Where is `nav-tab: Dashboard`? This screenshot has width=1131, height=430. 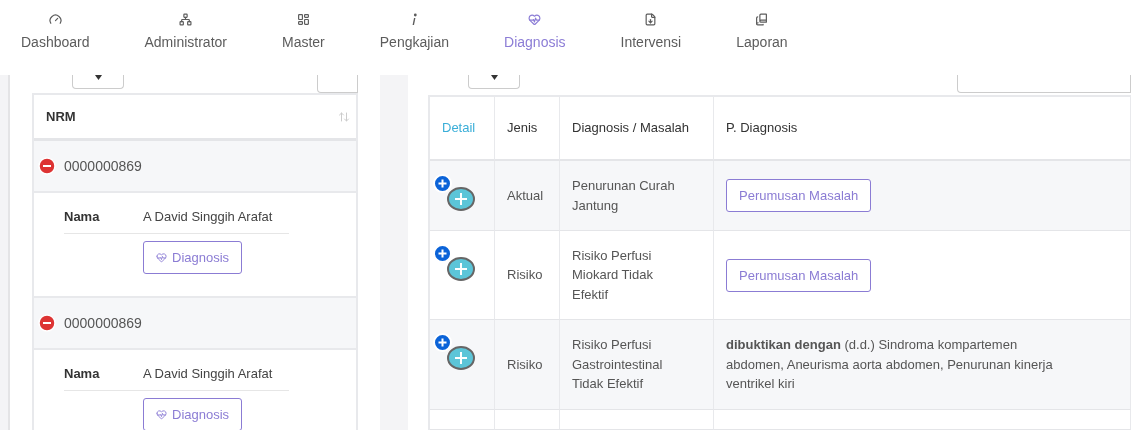
nav-tab: Dashboard is located at coordinates (55, 37).